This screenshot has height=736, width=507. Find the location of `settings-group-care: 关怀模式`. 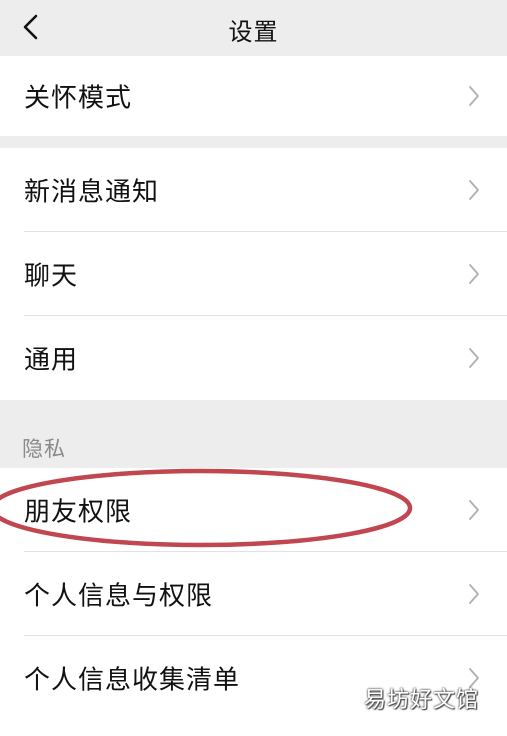

settings-group-care: 关怀模式 is located at coordinates (253, 96).